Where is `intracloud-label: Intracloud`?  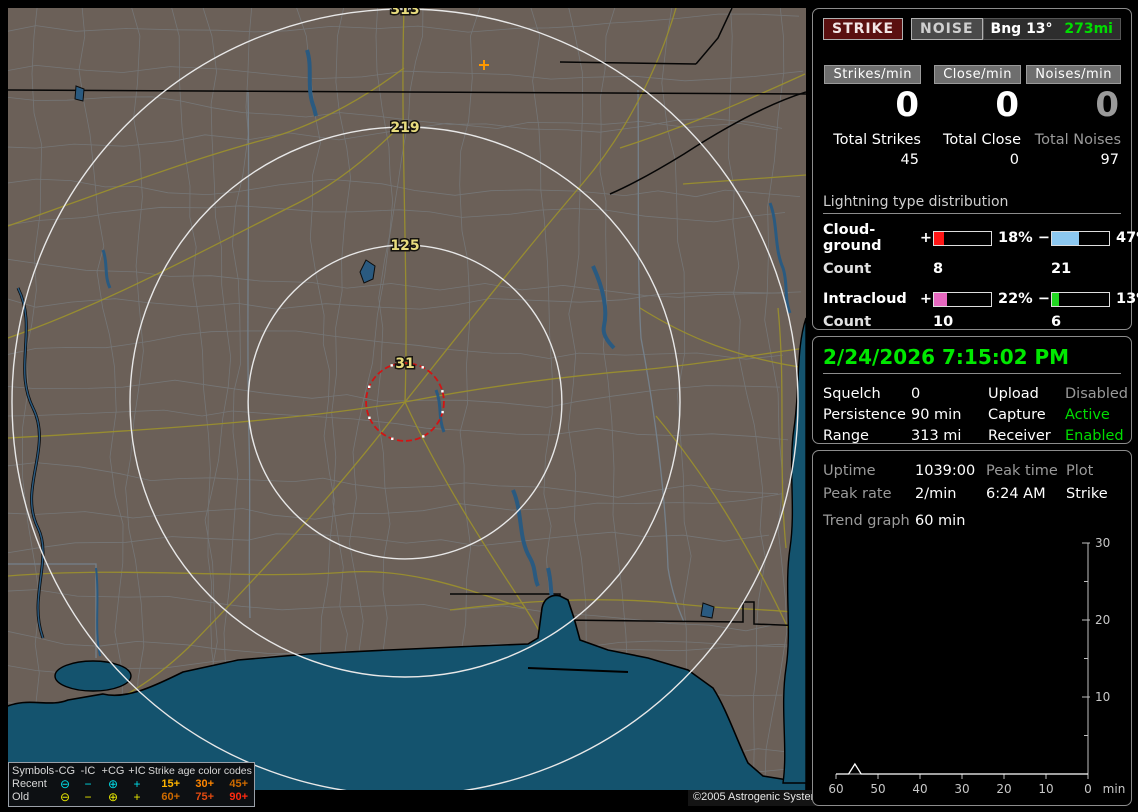
intracloud-label: Intracloud is located at coordinates (865, 299).